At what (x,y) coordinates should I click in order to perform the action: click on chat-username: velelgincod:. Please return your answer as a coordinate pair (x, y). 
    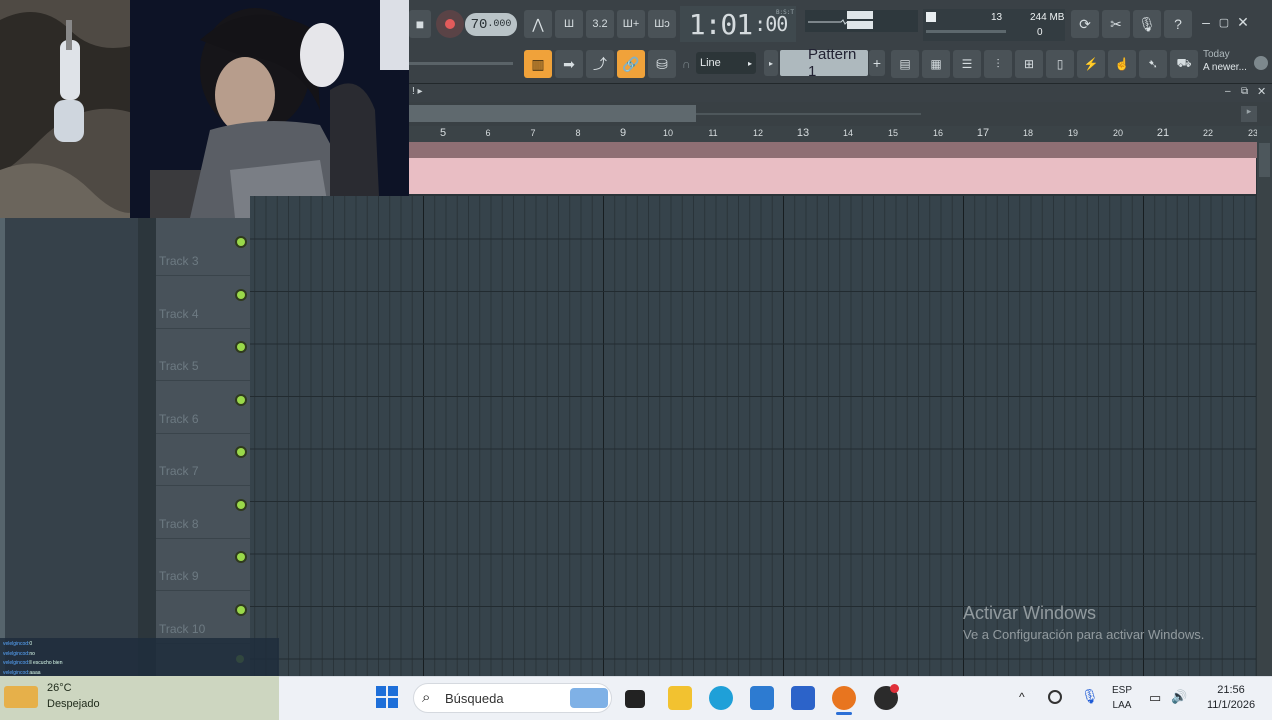
    Looking at the image, I should click on (16, 644).